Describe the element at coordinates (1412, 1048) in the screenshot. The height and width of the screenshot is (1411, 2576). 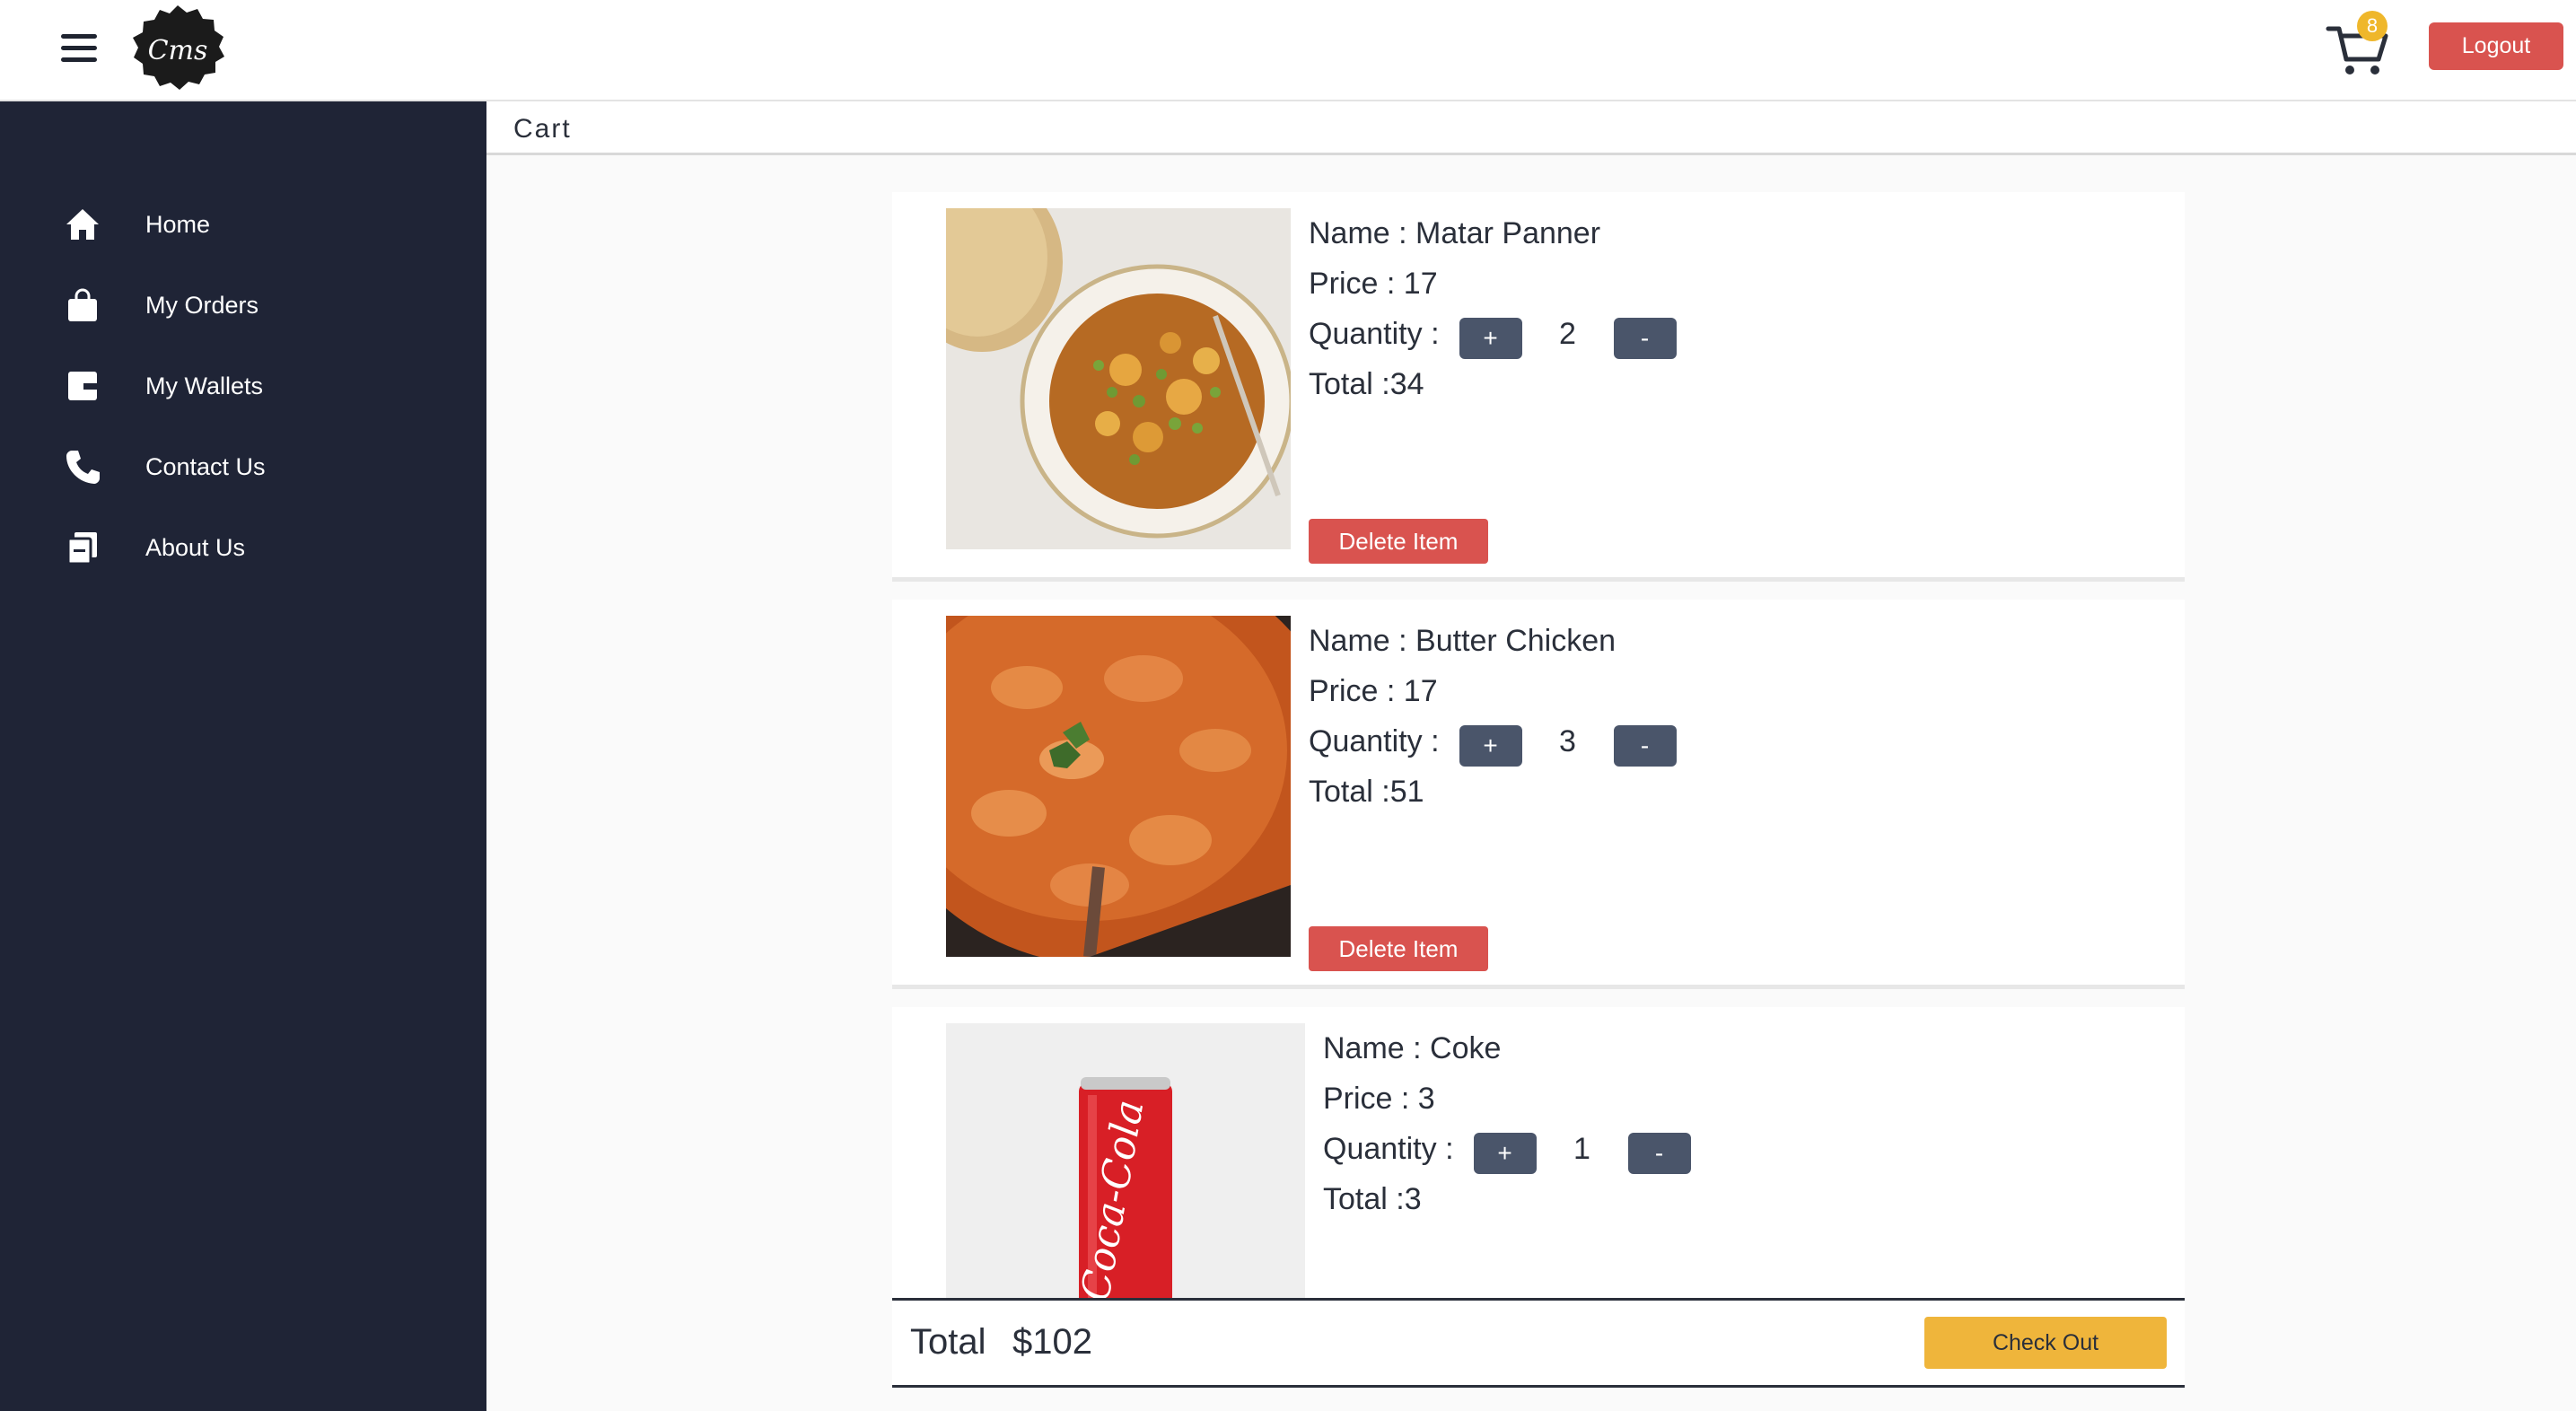
I see `item-name: Name : Coke` at that location.